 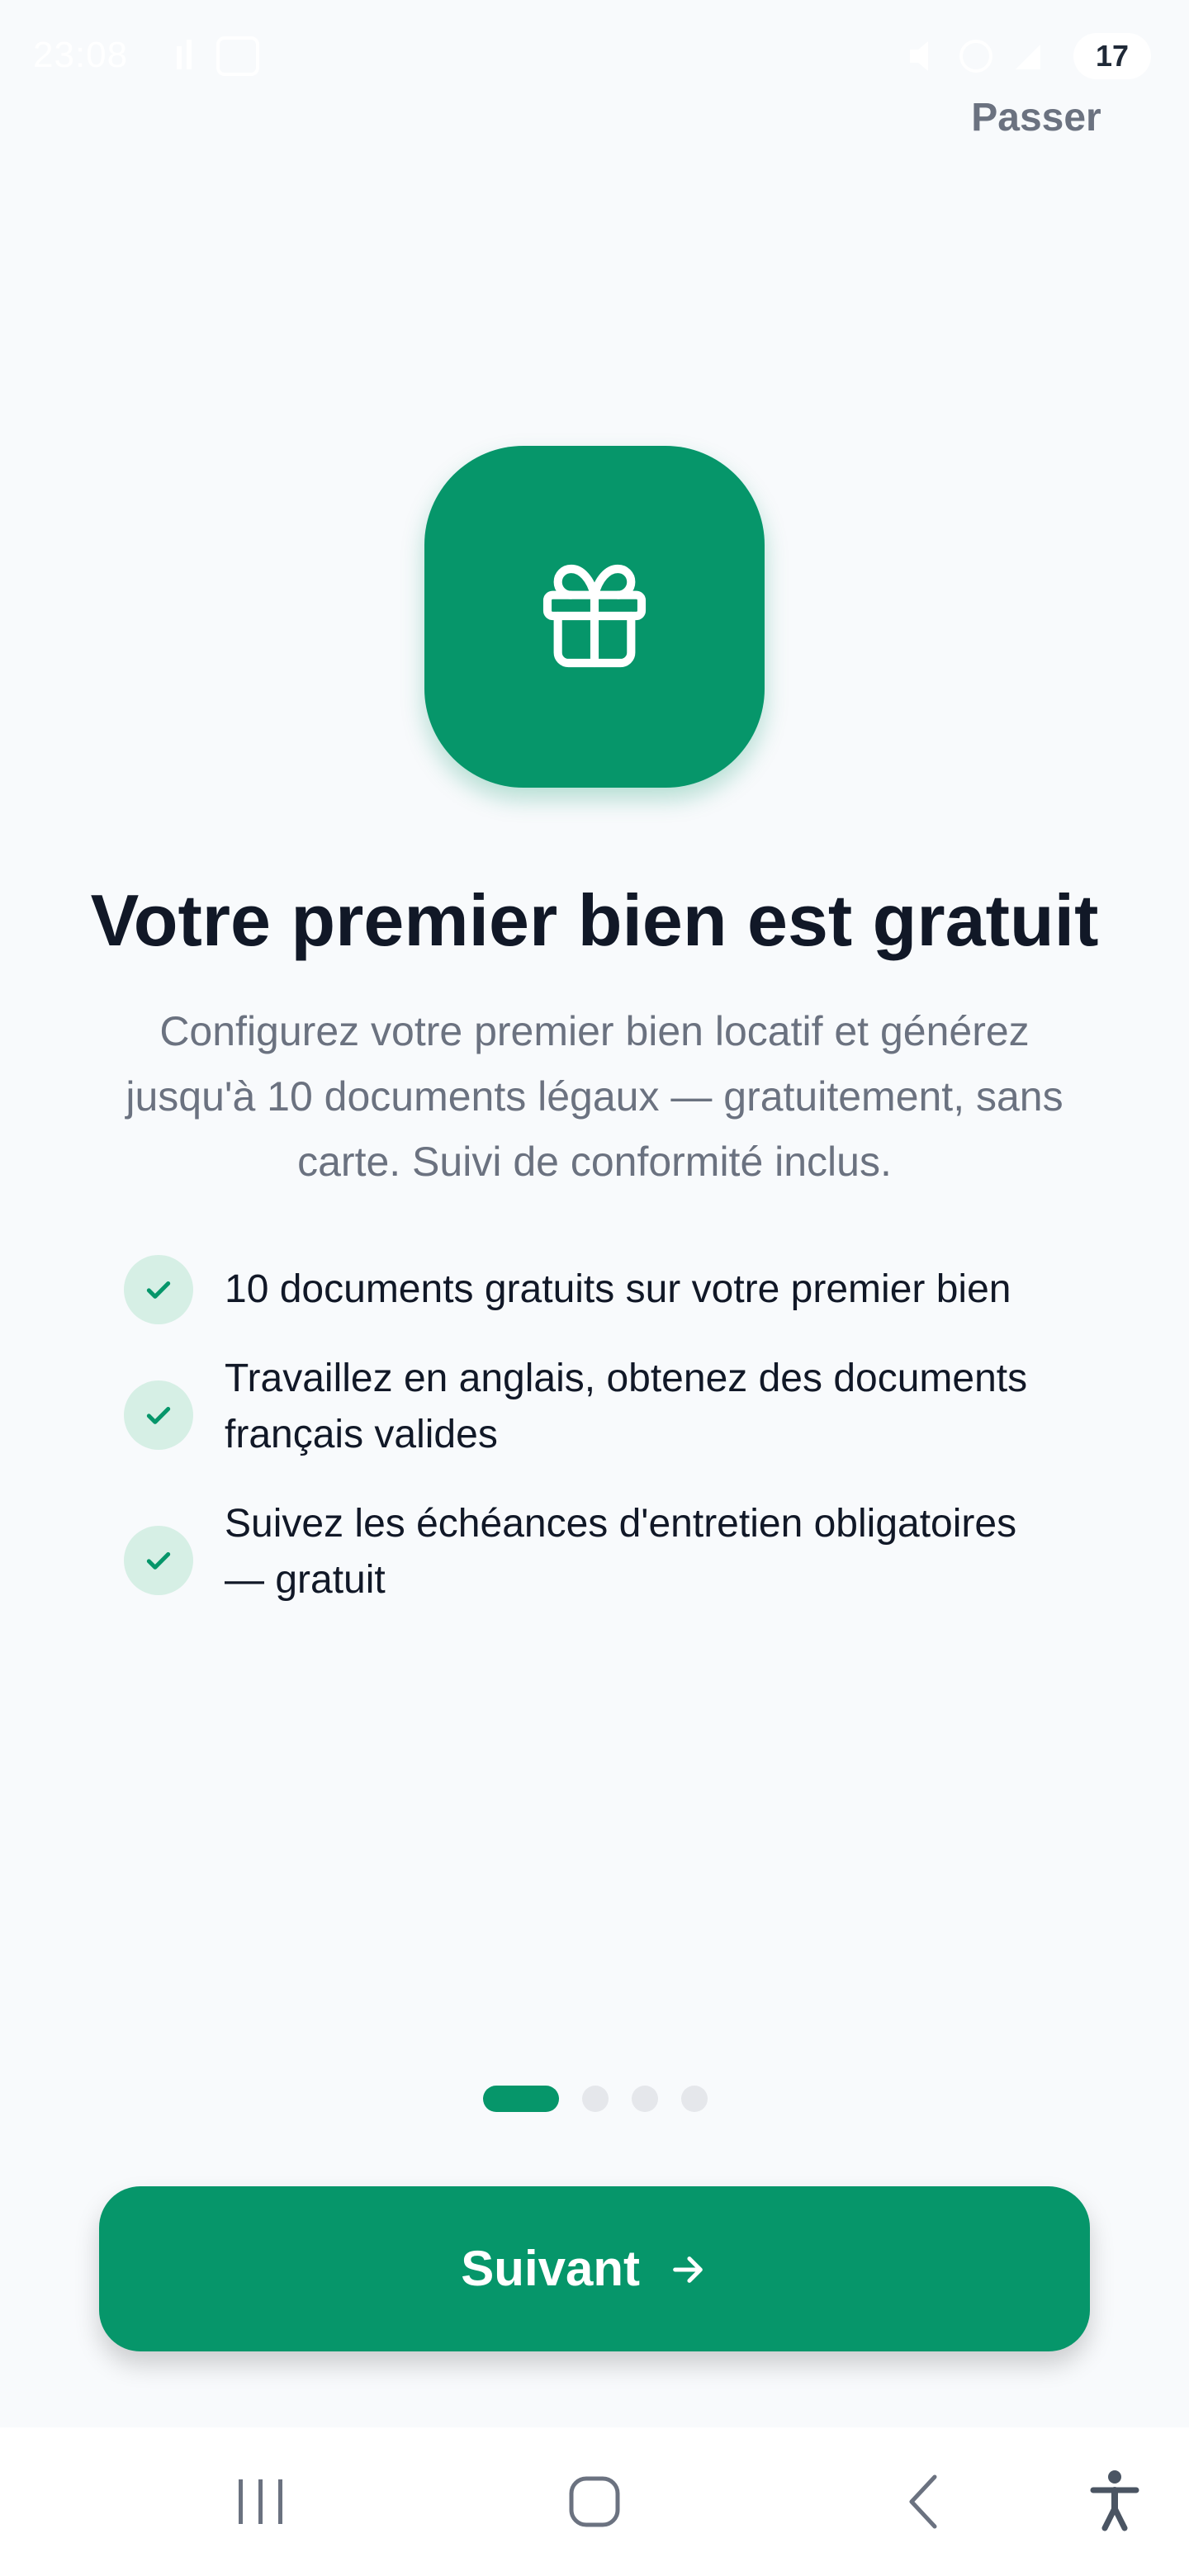 I want to click on system-nav-bar, so click(x=594, y=2501).